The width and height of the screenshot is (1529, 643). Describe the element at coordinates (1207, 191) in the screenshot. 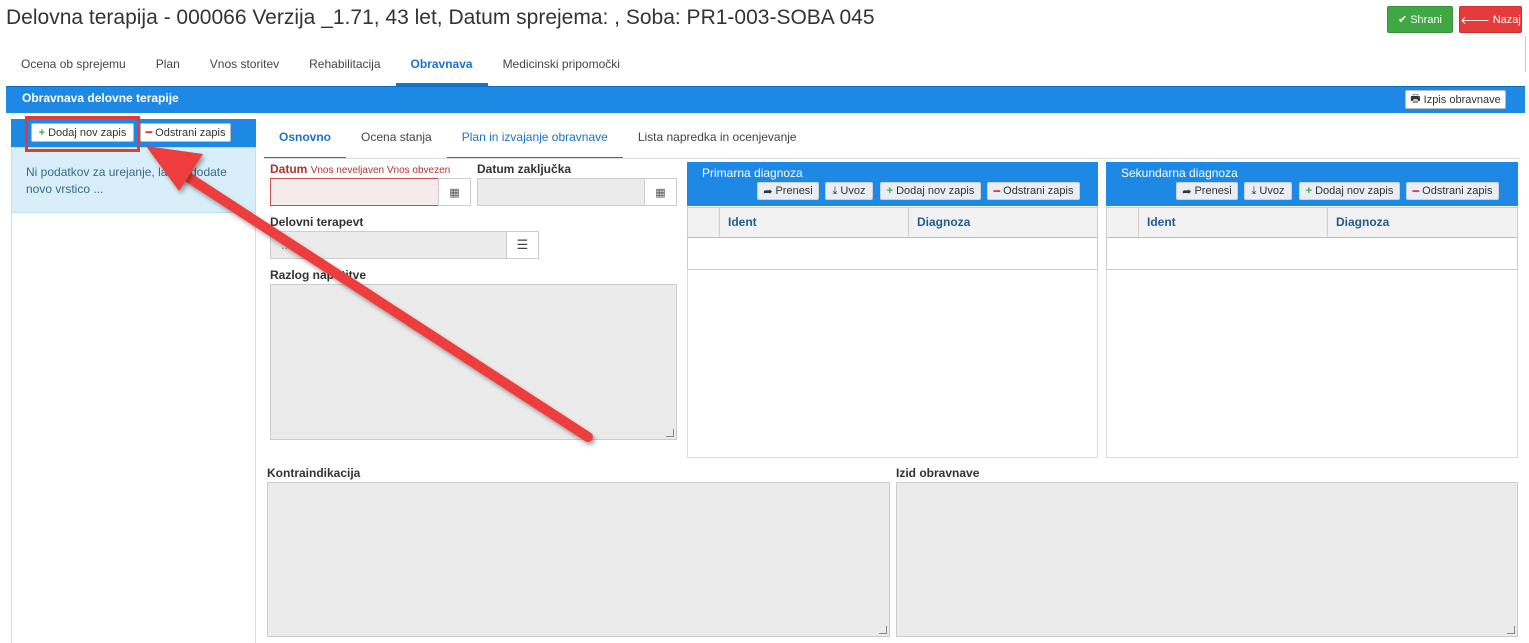

I see `secondary-transfer-button: ➦ Prenesi` at that location.